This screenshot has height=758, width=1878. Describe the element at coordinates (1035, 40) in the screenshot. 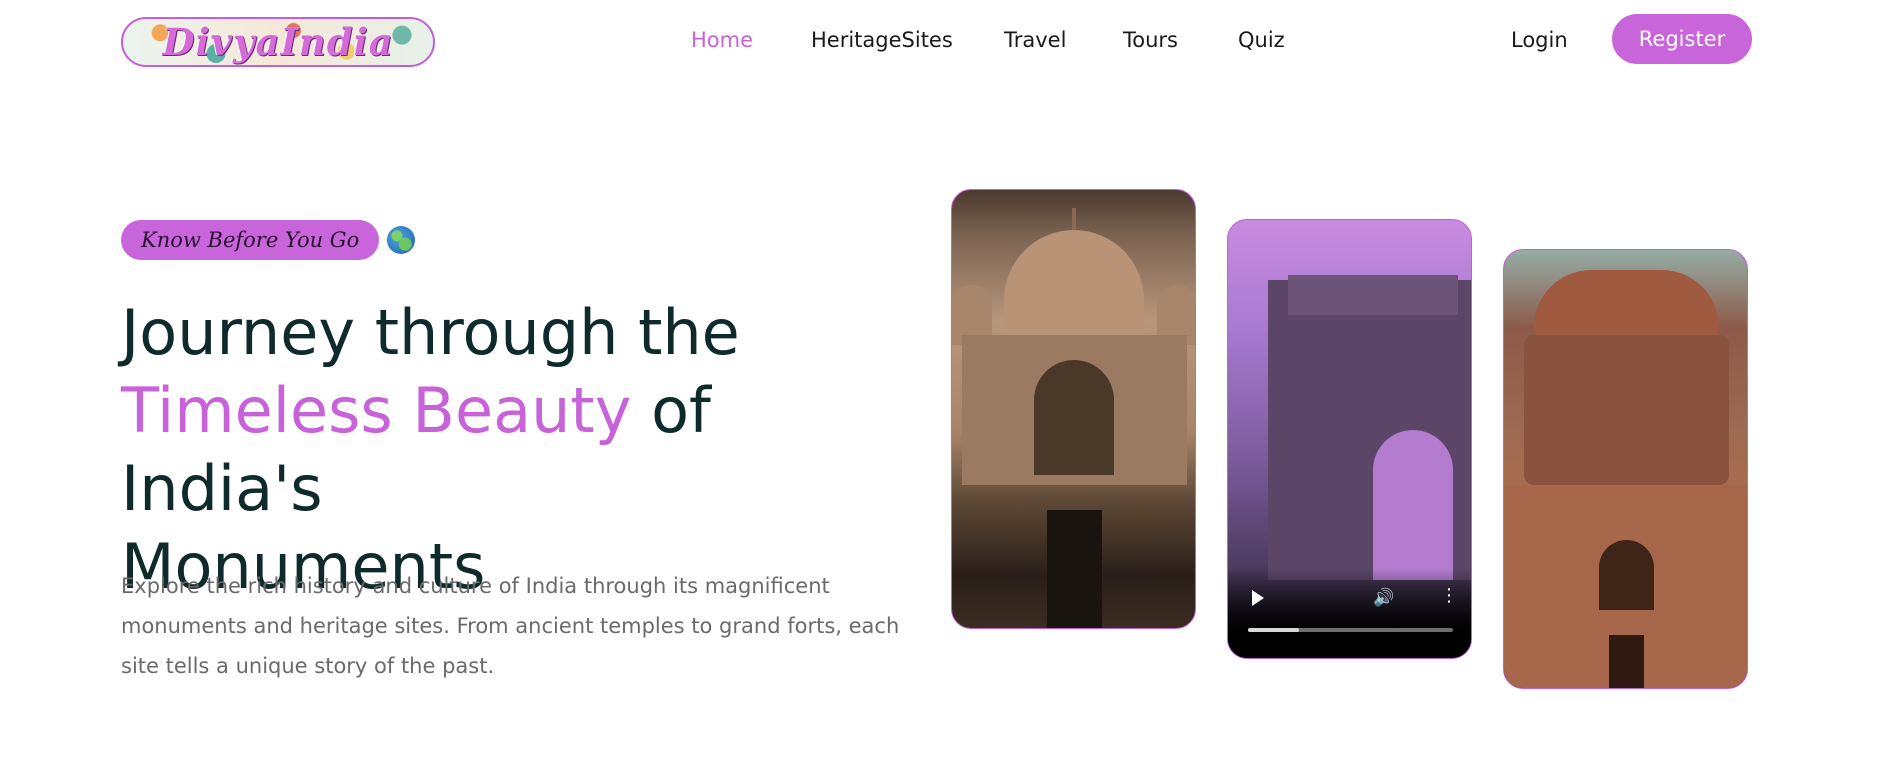

I see `nav-link-travel: Travel` at that location.